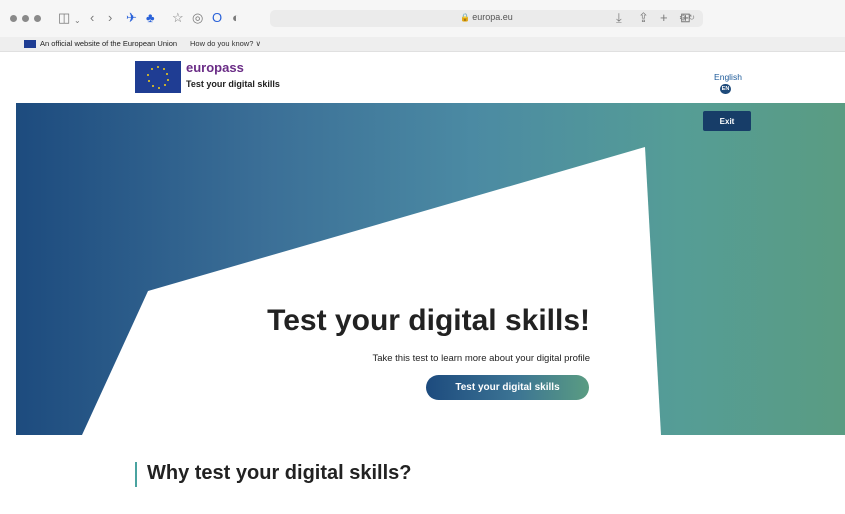  Describe the element at coordinates (728, 77) in the screenshot. I see `language-selector: English` at that location.